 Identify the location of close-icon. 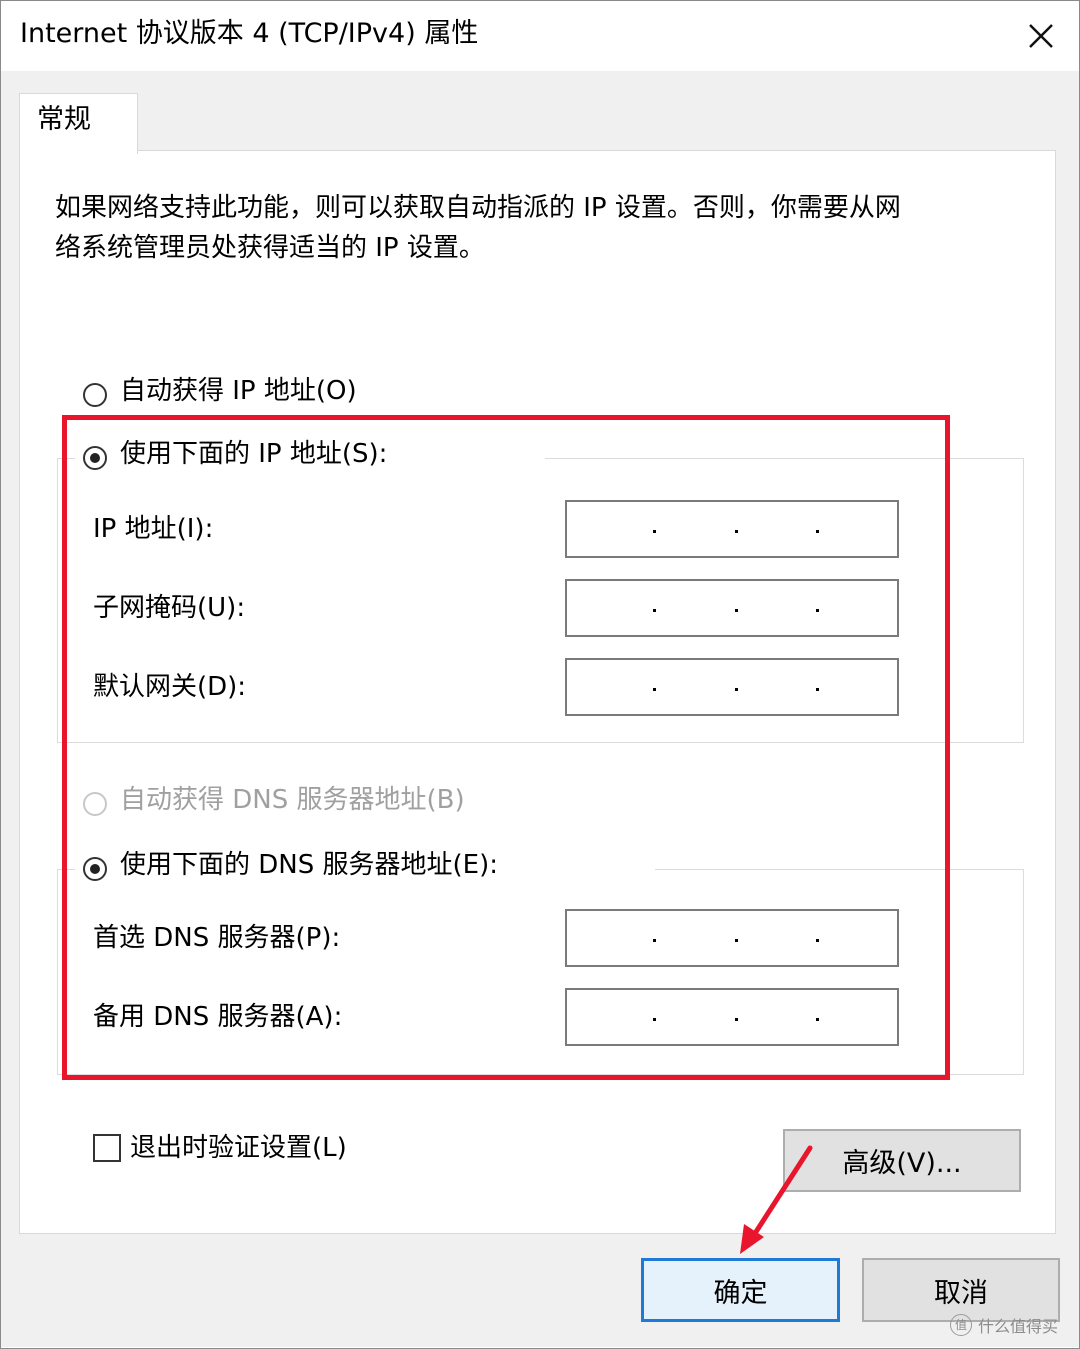
(1041, 36).